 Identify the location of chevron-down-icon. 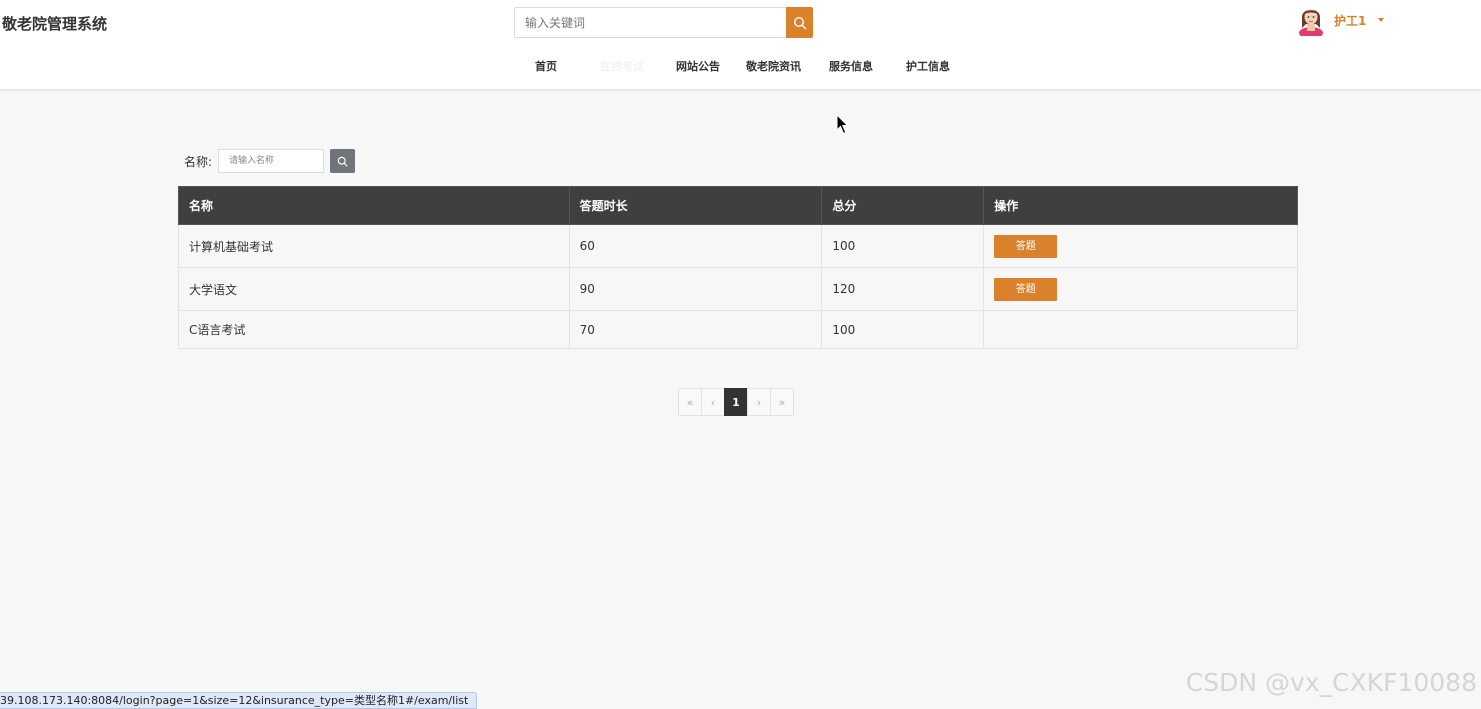
(1381, 20).